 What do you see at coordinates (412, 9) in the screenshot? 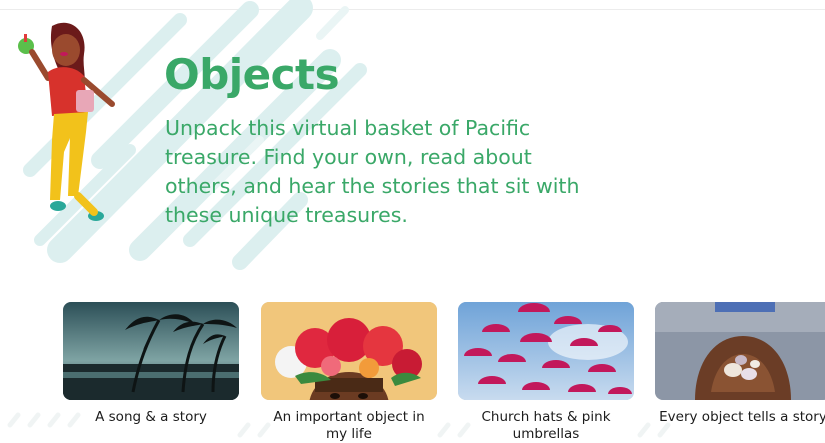
I see `top-divider` at bounding box center [412, 9].